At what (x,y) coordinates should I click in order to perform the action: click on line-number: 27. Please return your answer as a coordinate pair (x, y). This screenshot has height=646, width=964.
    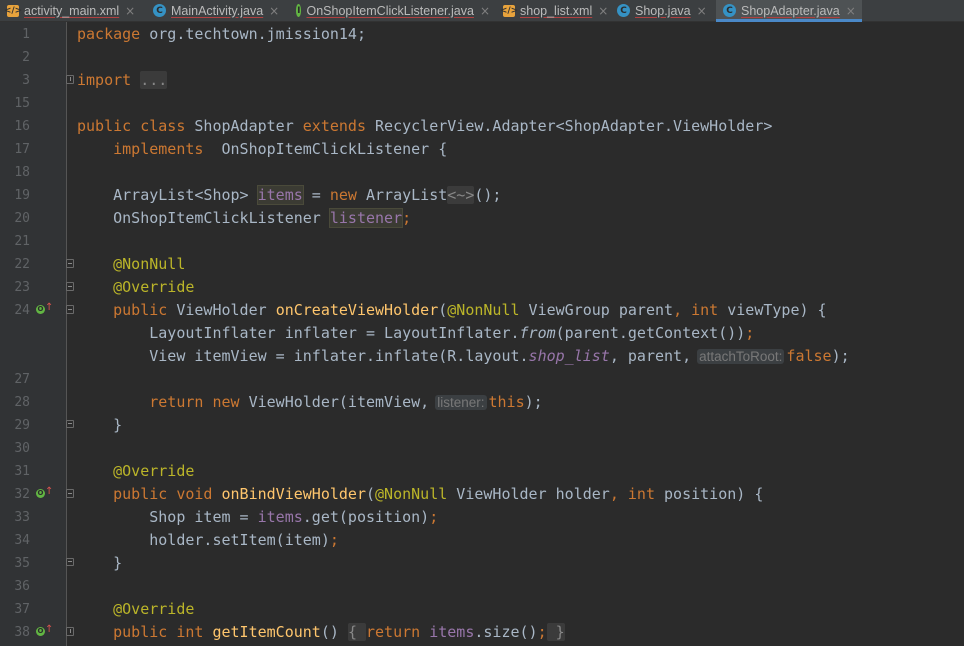
    Looking at the image, I should click on (22, 379).